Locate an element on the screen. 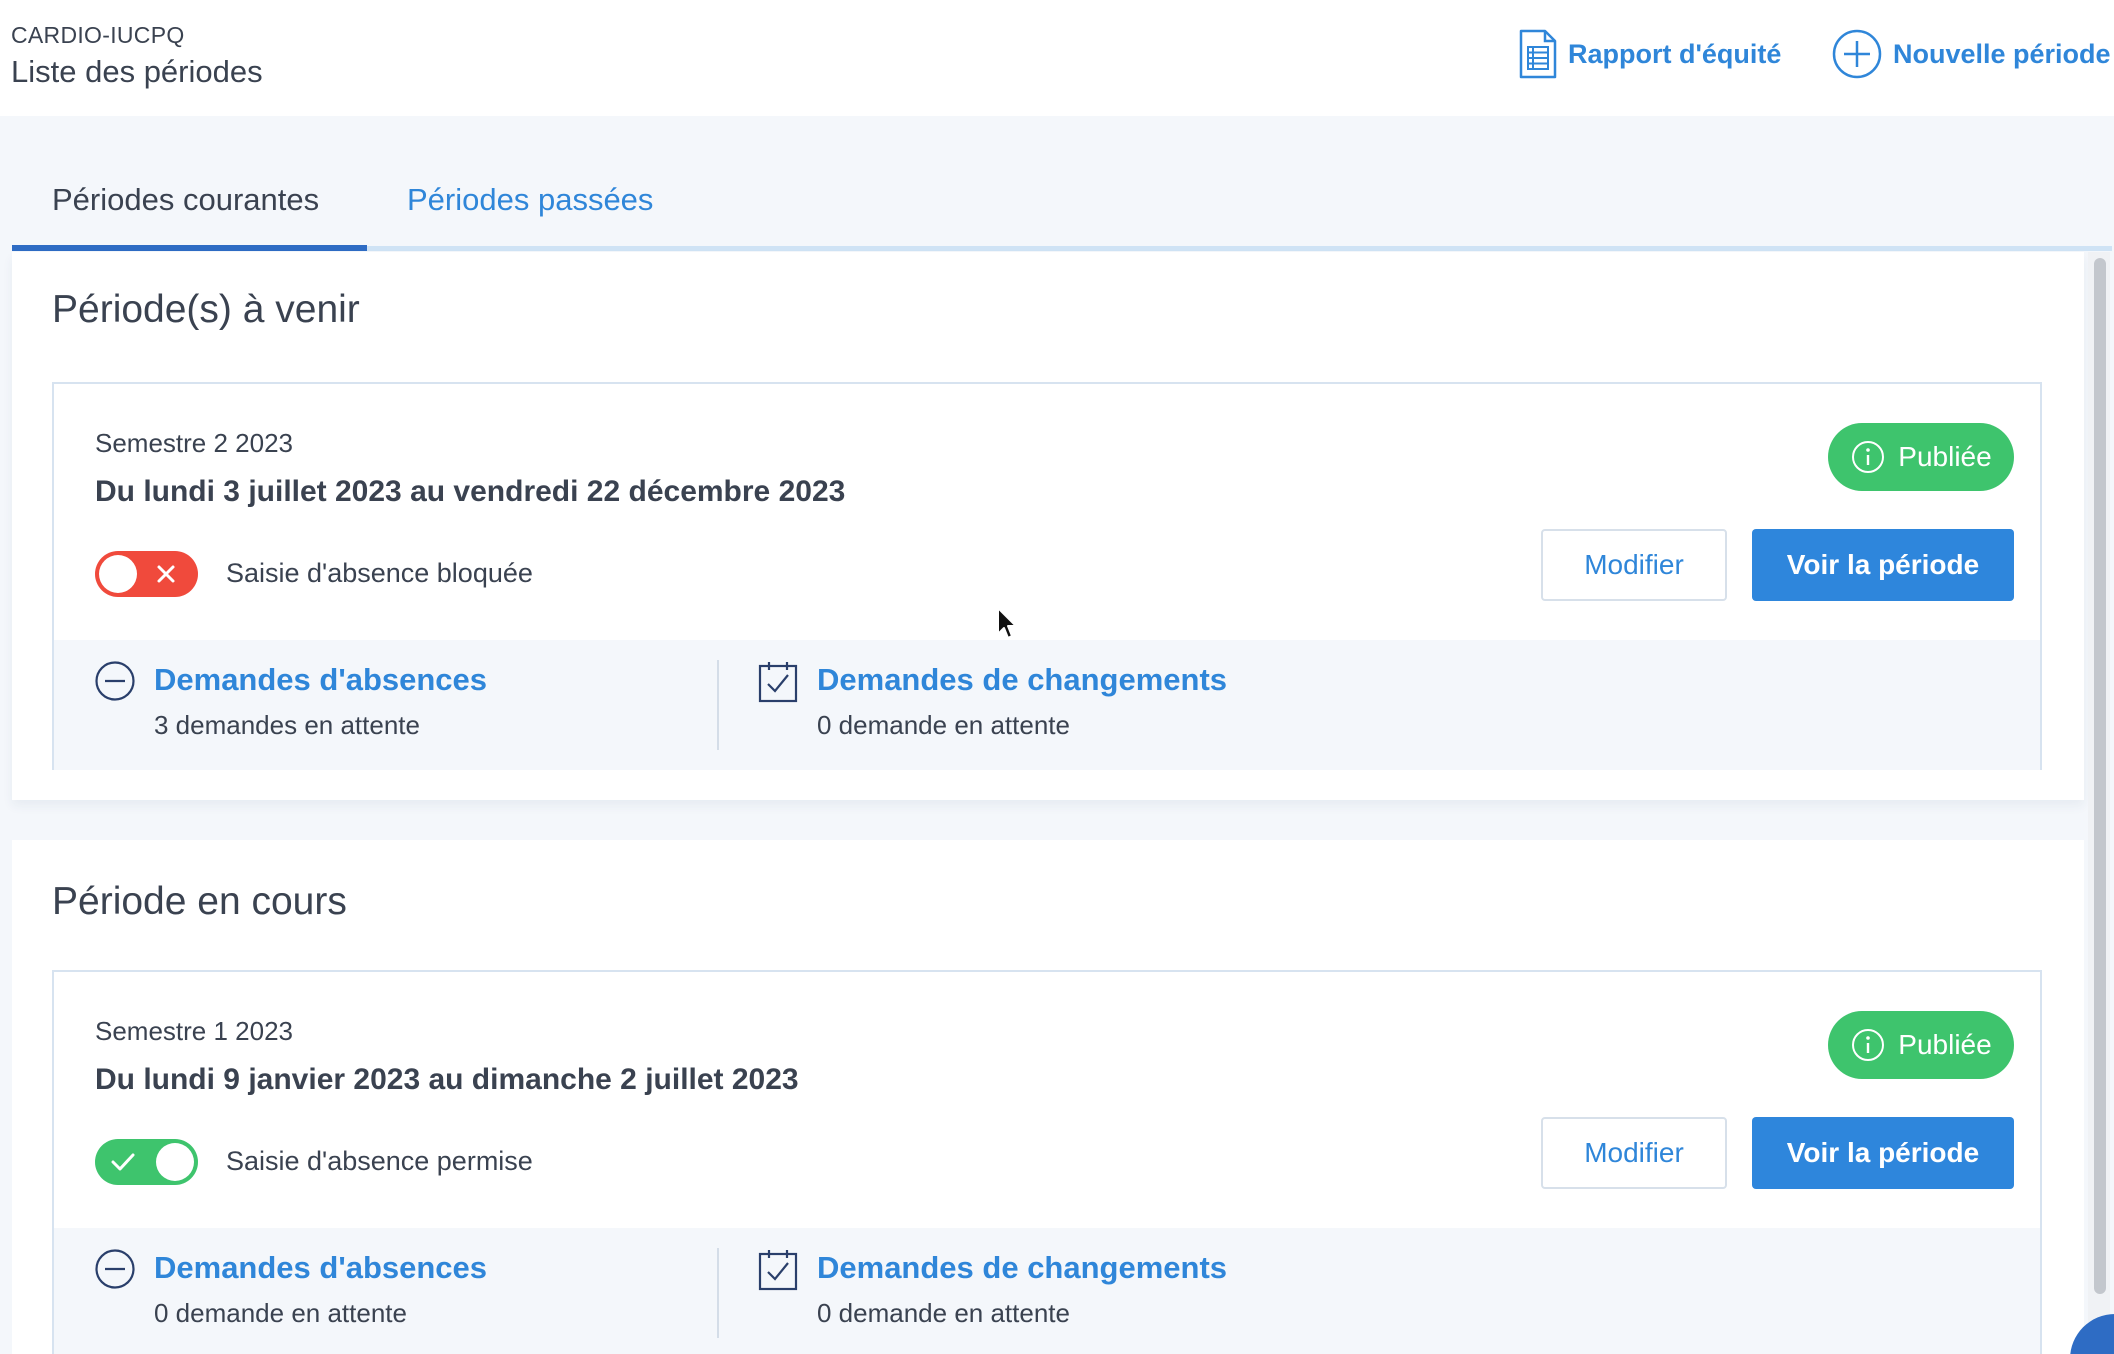 The height and width of the screenshot is (1354, 2114). plus-circle-icon is located at coordinates (1857, 54).